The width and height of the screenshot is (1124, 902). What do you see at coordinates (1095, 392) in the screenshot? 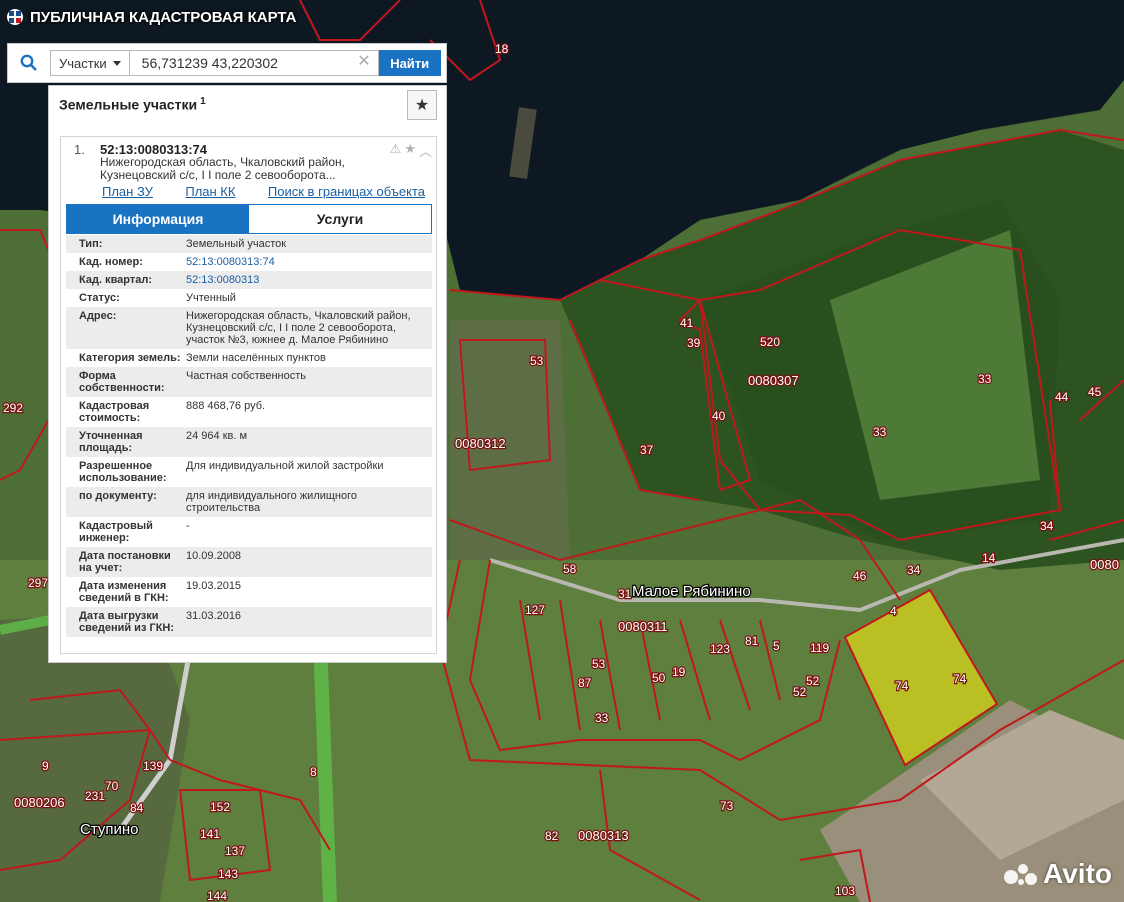
I see `parcel-label: 45` at bounding box center [1095, 392].